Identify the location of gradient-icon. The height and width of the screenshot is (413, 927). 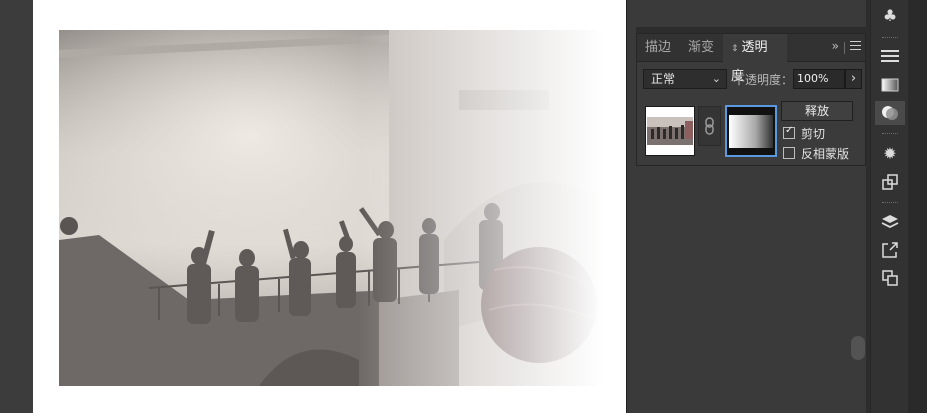
(890, 85).